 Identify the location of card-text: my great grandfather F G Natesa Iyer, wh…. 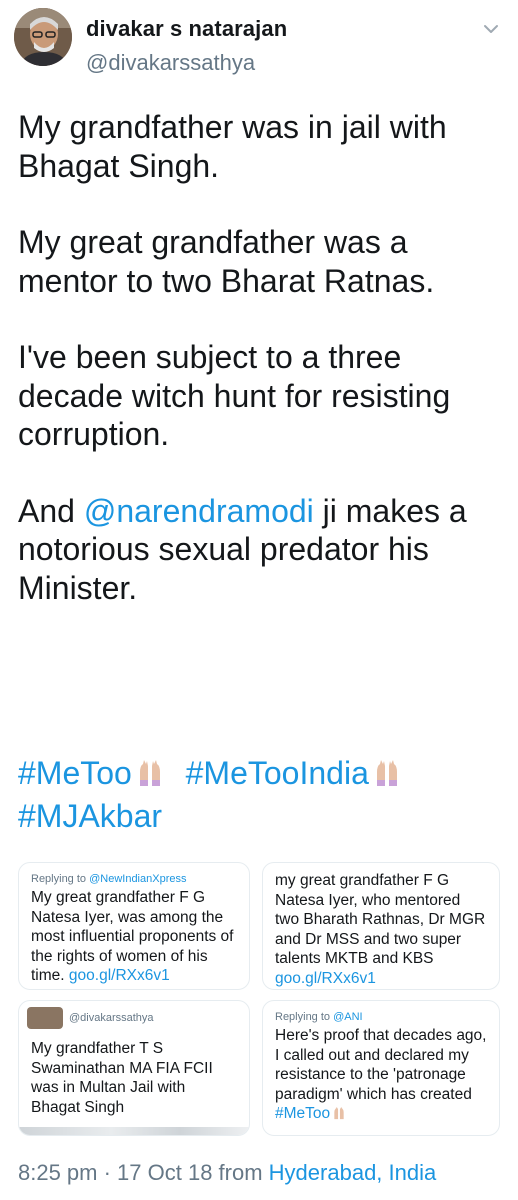
(381, 929).